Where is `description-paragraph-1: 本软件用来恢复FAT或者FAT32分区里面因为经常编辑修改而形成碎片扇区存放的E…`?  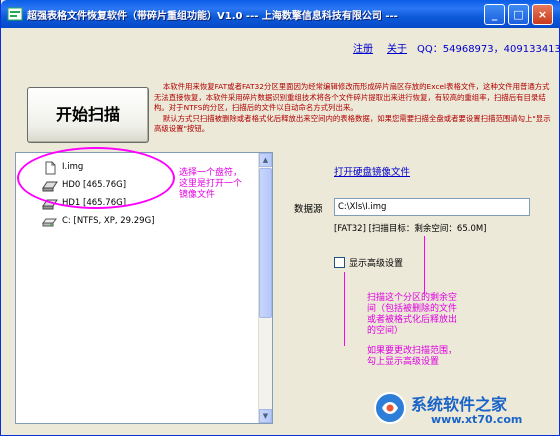
description-paragraph-1: 本软件用来恢复FAT或者FAT32分区里面因为经常编辑修改而形成碎片扇区存放的E… is located at coordinates (352, 97).